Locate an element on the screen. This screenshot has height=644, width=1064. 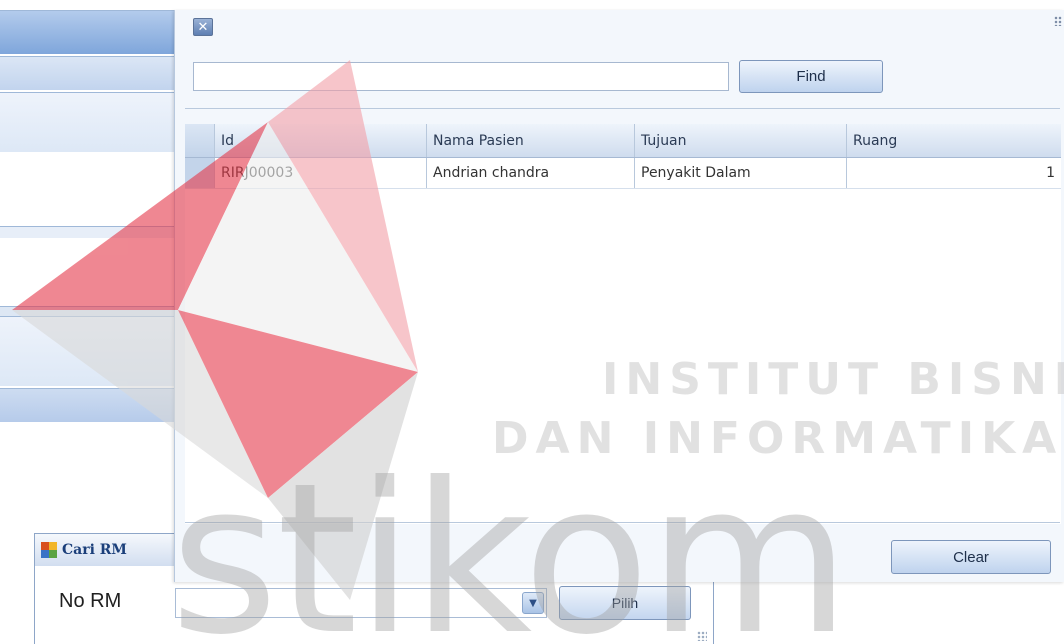
cari-rm-title-bar: Cari RM is located at coordinates (110, 550).